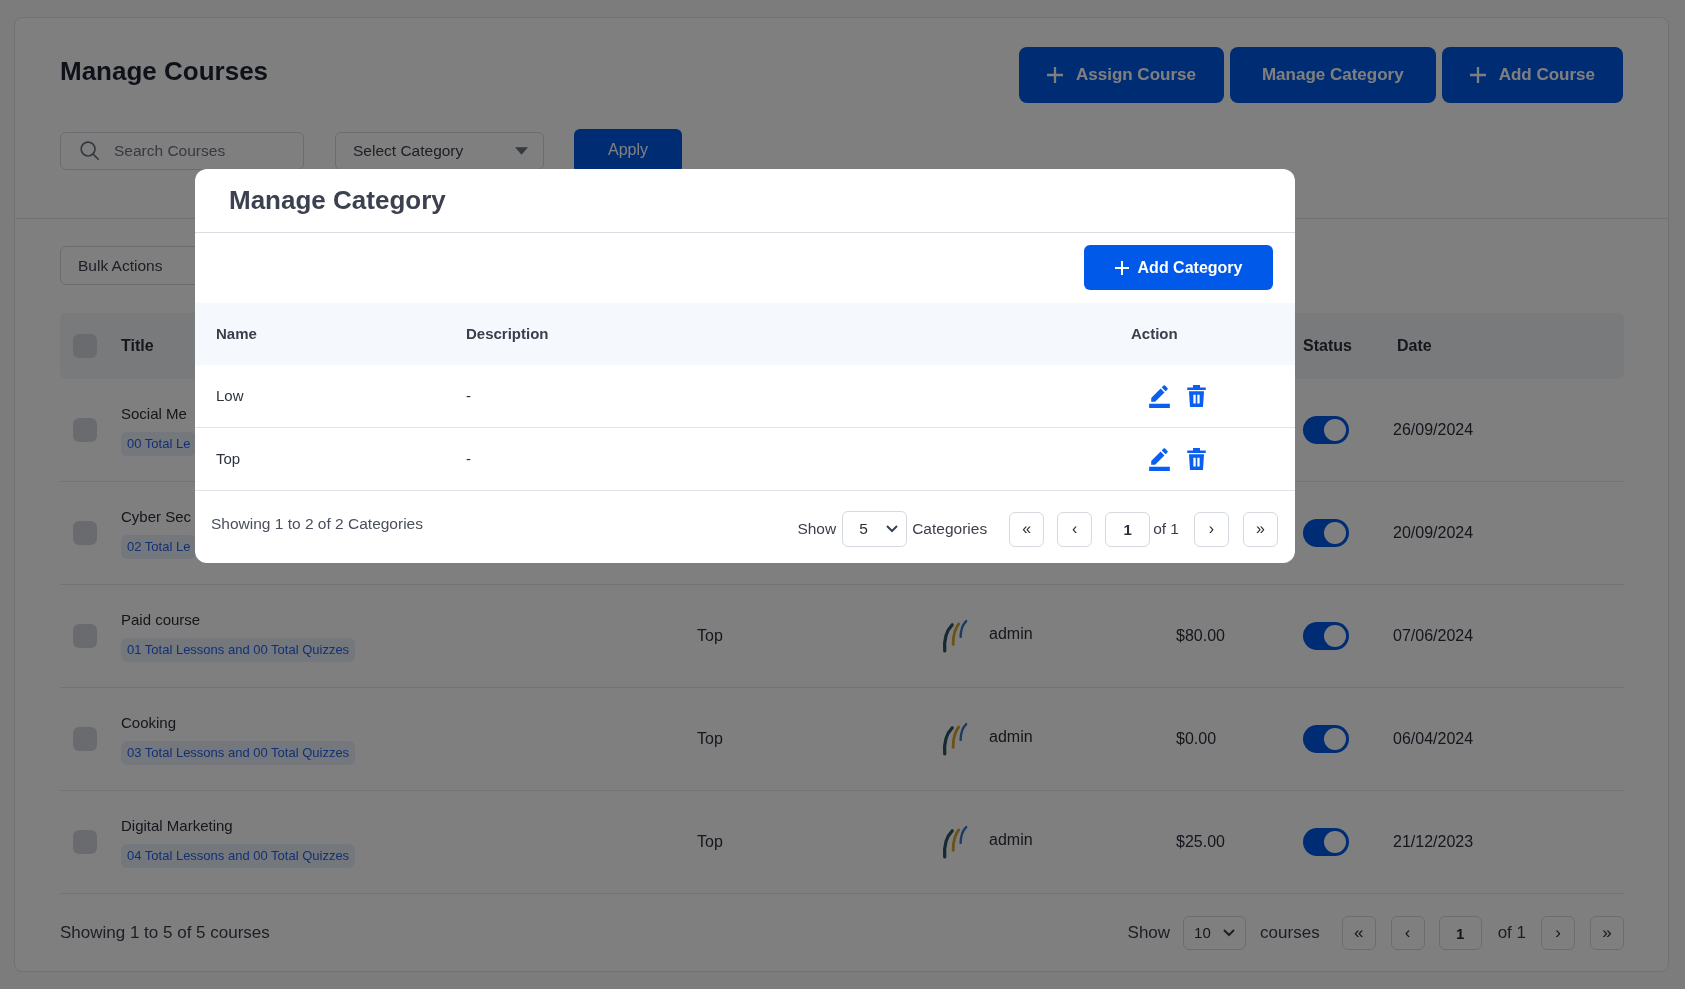 This screenshot has width=1685, height=989. Describe the element at coordinates (507, 333) in the screenshot. I see `column-header: Description` at that location.